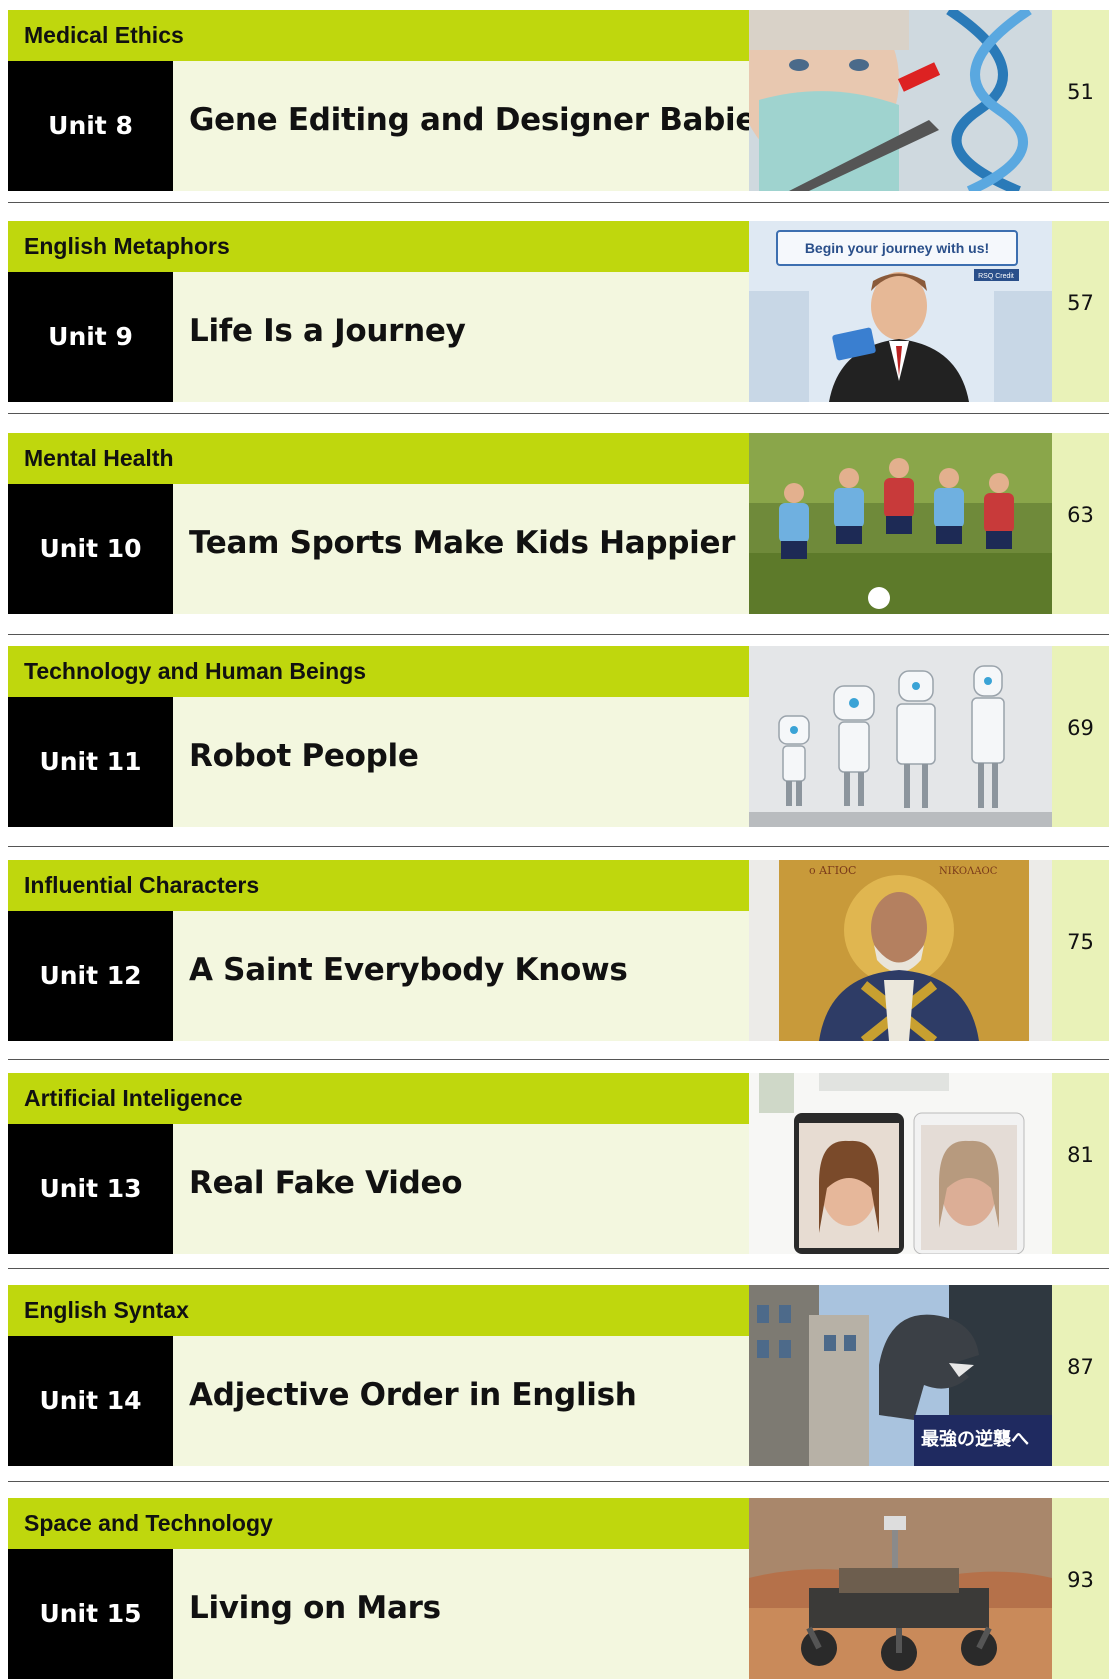 The width and height of the screenshot is (1109, 1679). What do you see at coordinates (900, 1163) in the screenshot?
I see `face-tablets-photo` at bounding box center [900, 1163].